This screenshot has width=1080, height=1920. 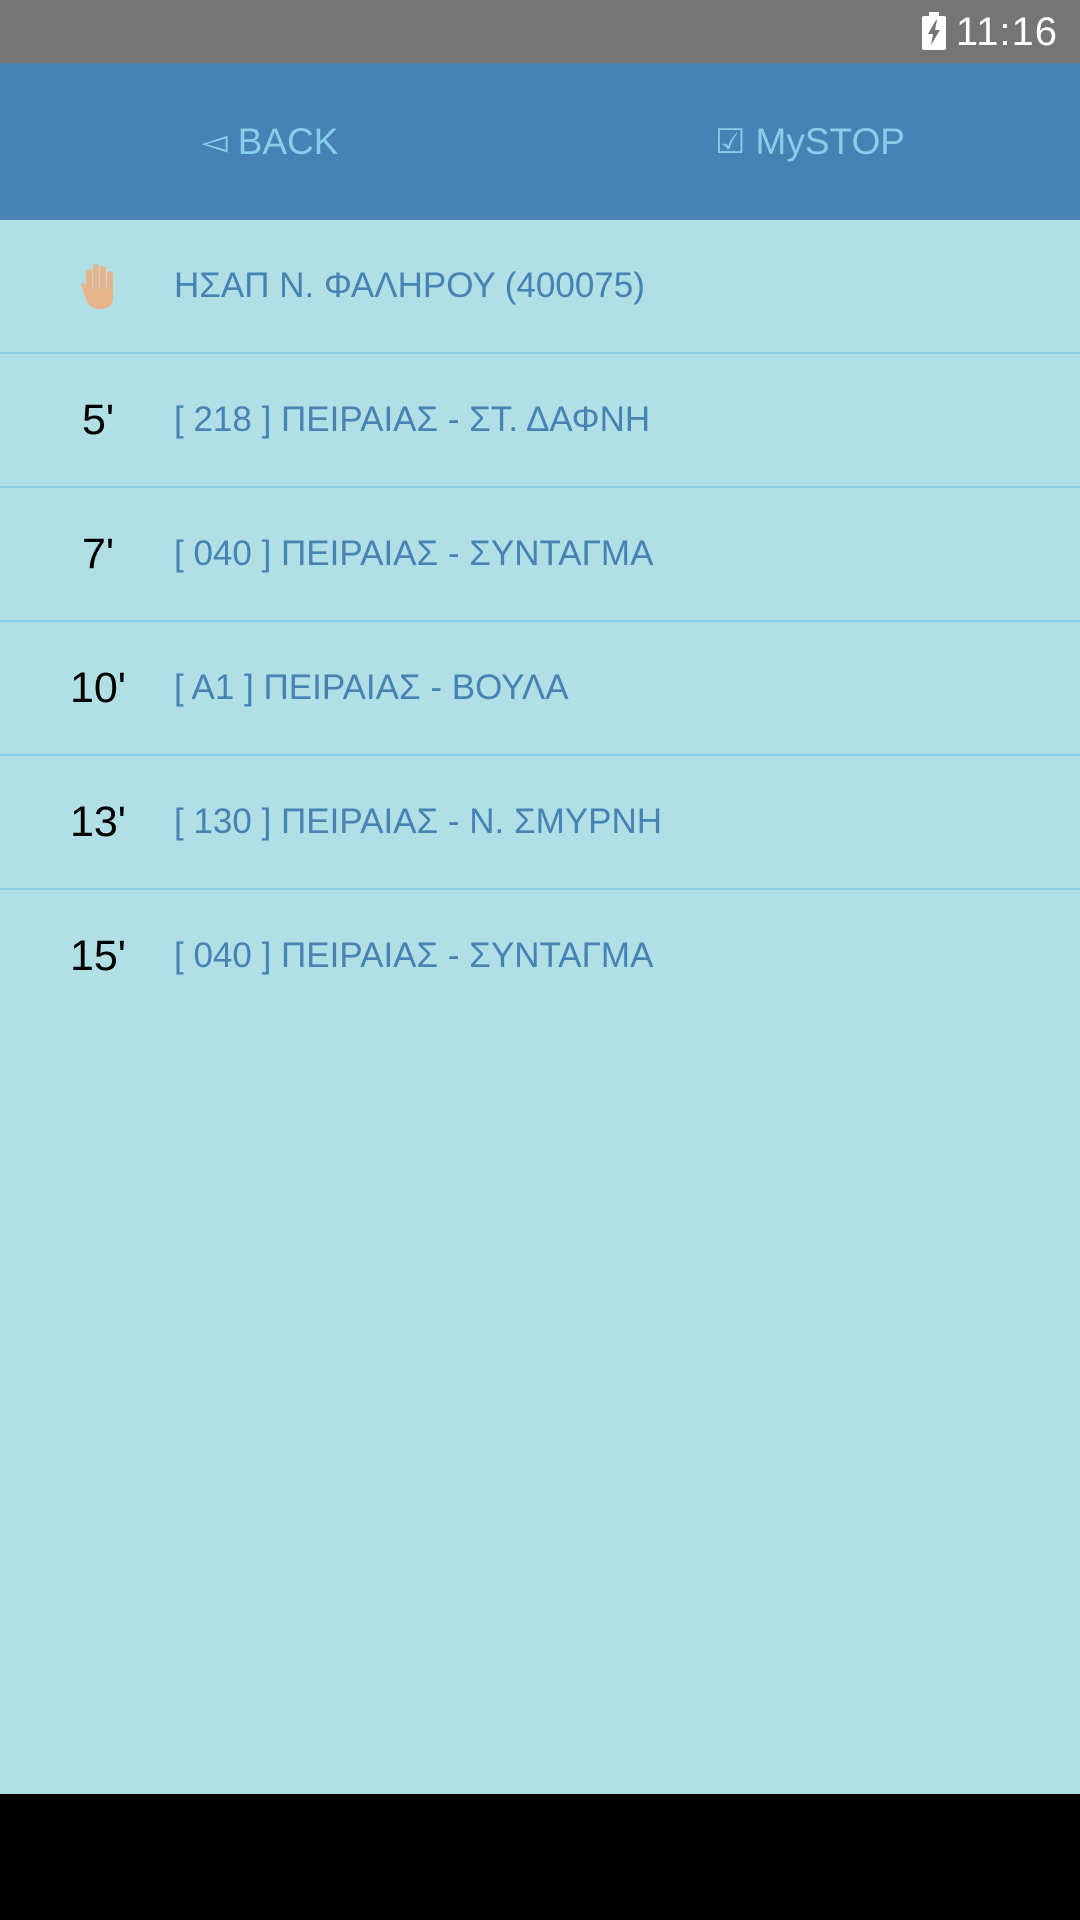 I want to click on arrival-row: 7' [ 040 ] ΠΕΙΡΑΙΑΣ - ΣΥΝΤΑΓΜΑ, so click(x=540, y=555).